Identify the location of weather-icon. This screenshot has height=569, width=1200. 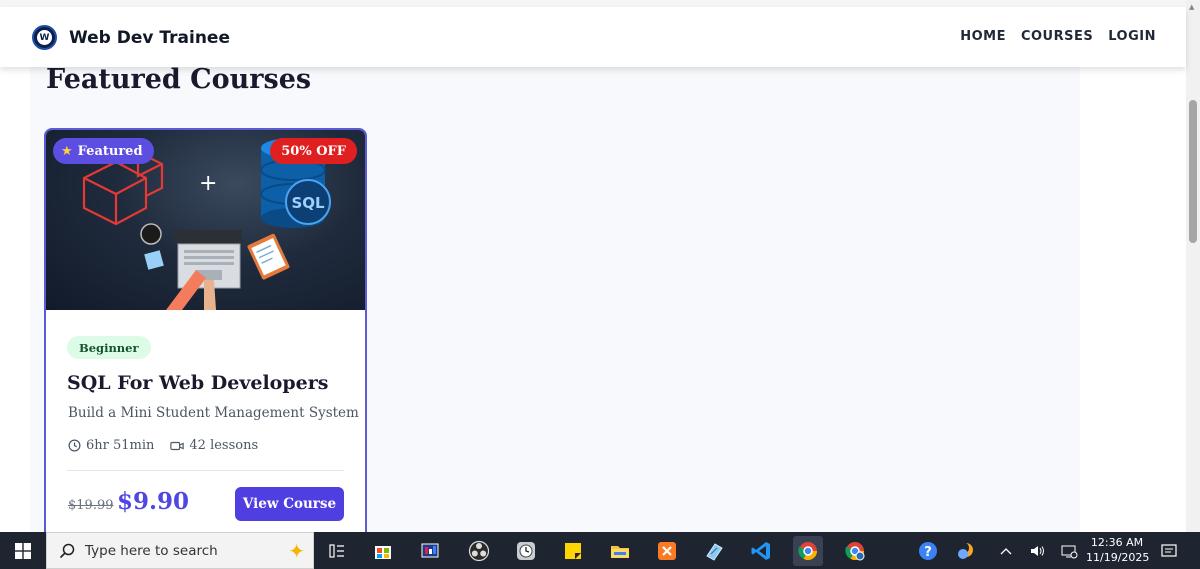
(965, 551).